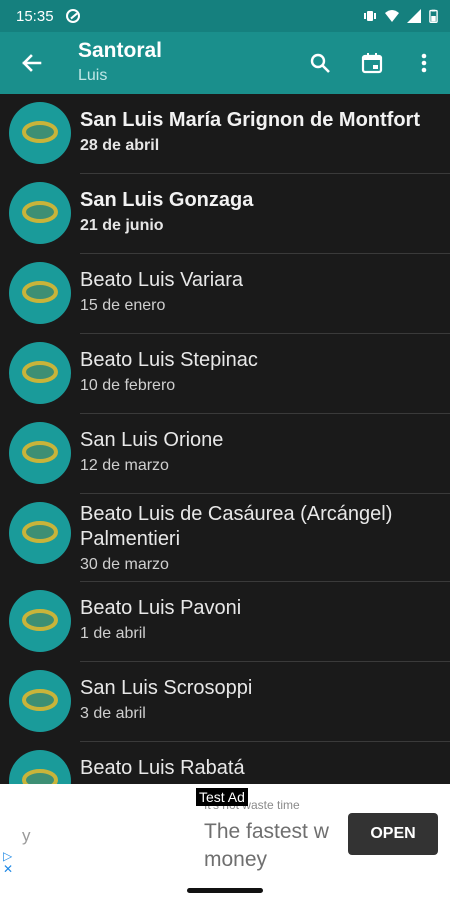  I want to click on more-options-button, so click(424, 63).